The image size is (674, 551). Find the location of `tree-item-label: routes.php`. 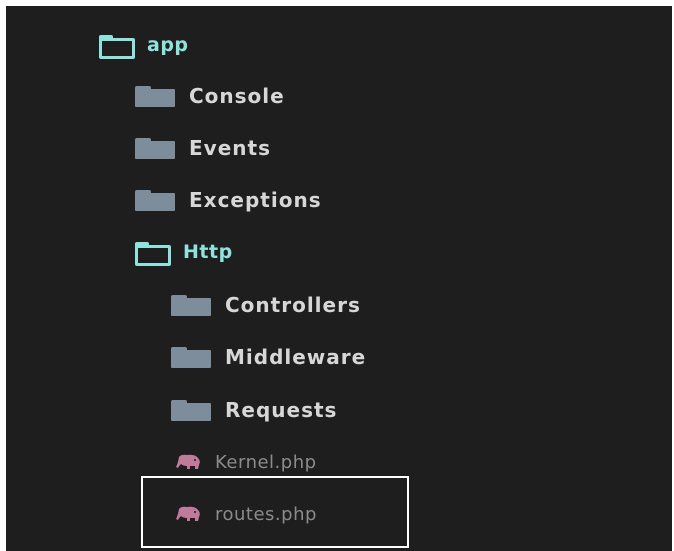

tree-item-label: routes.php is located at coordinates (266, 514).